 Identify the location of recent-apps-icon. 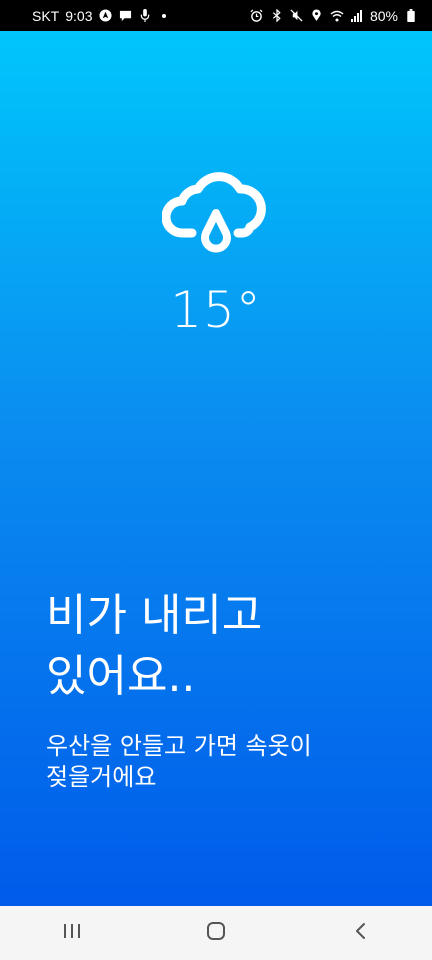
(72, 933).